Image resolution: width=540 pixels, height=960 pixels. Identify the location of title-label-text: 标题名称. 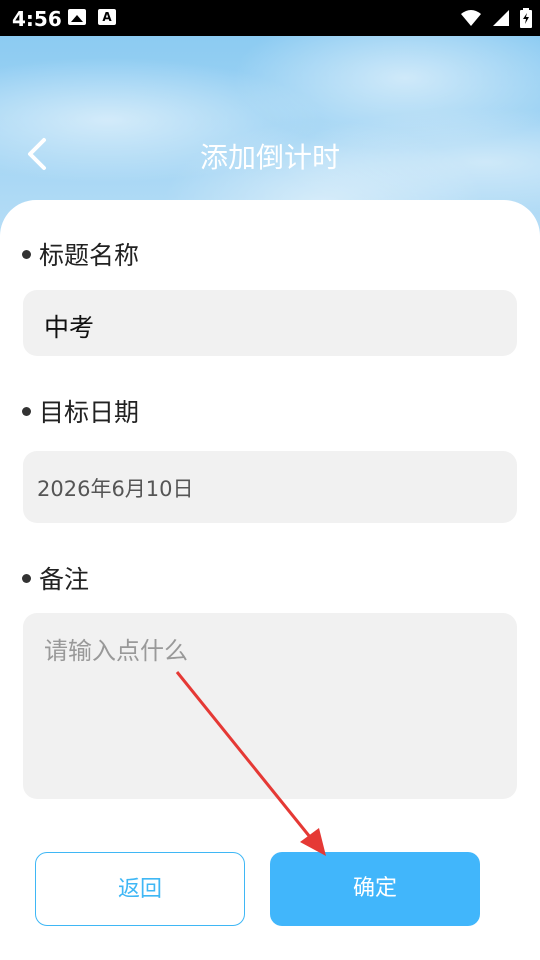
(89, 255).